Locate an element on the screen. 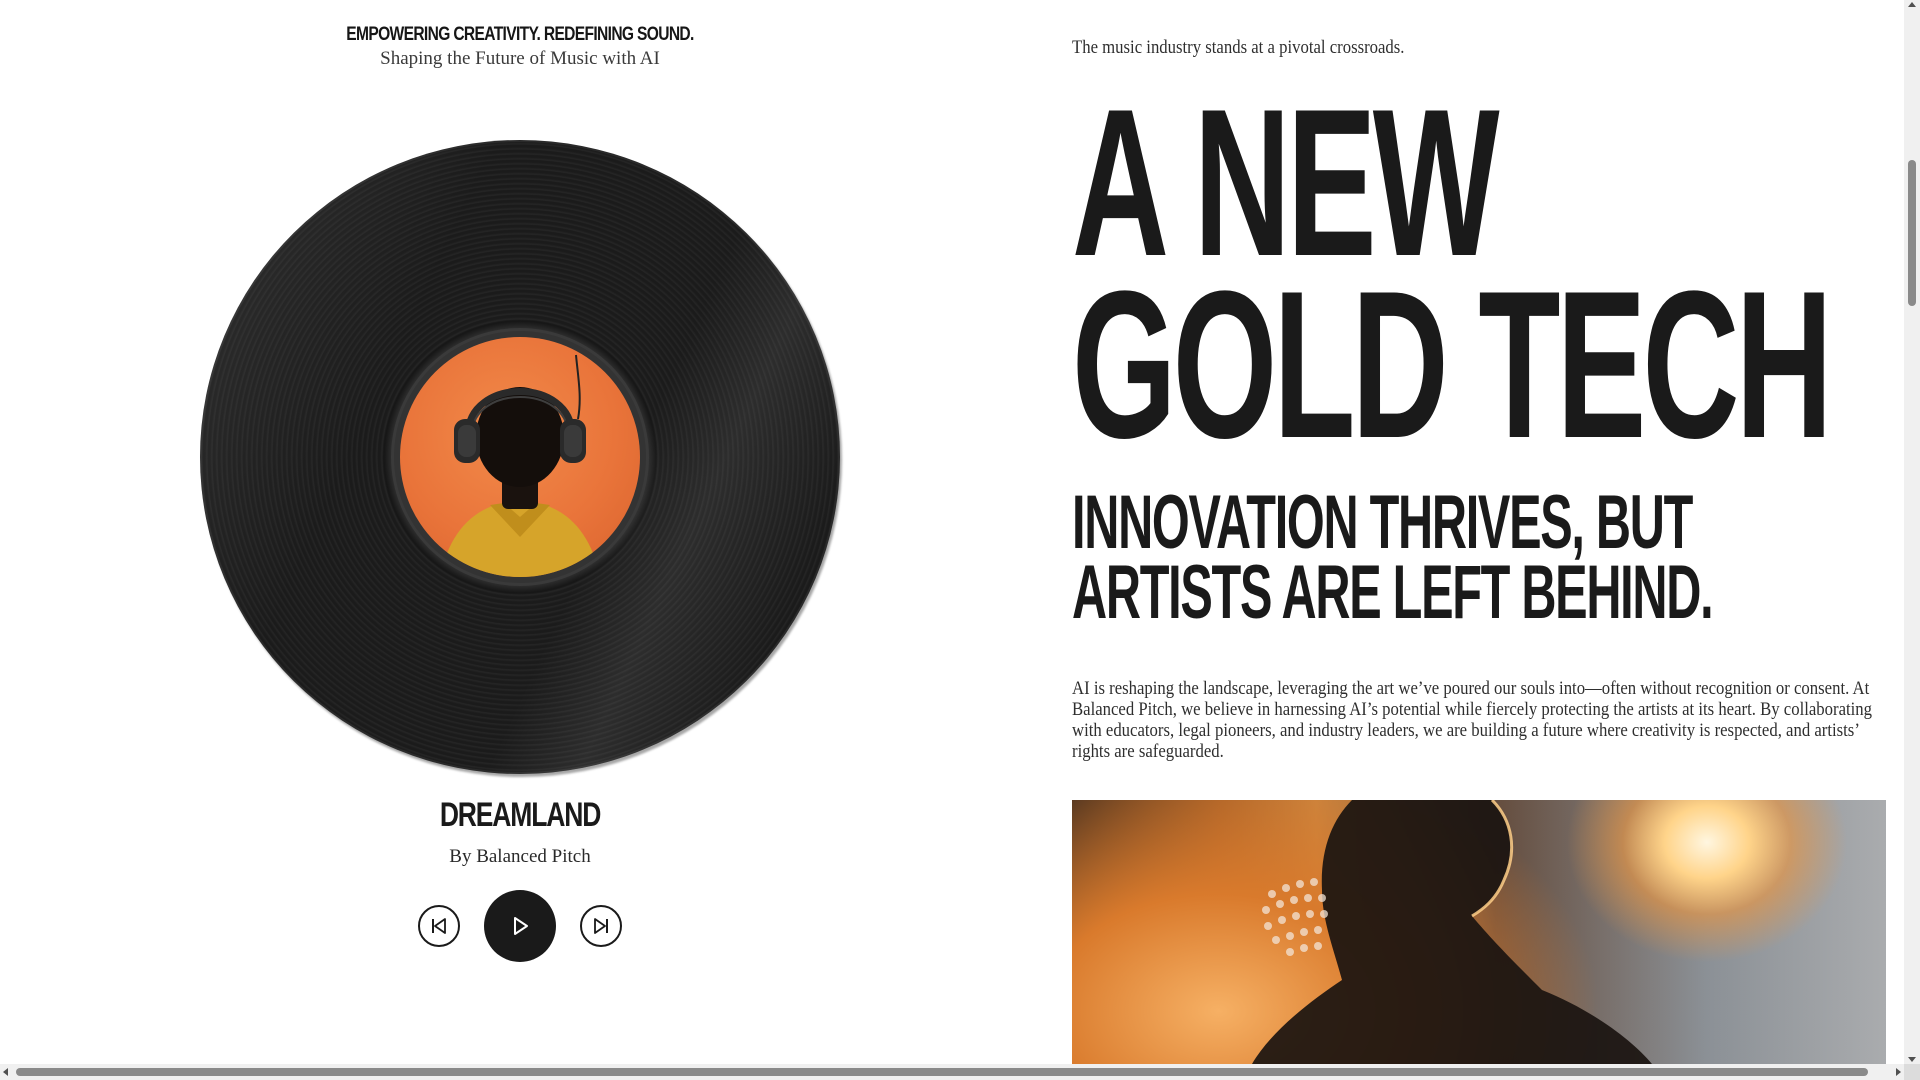 This screenshot has height=1080, width=1920. play-button is located at coordinates (520, 926).